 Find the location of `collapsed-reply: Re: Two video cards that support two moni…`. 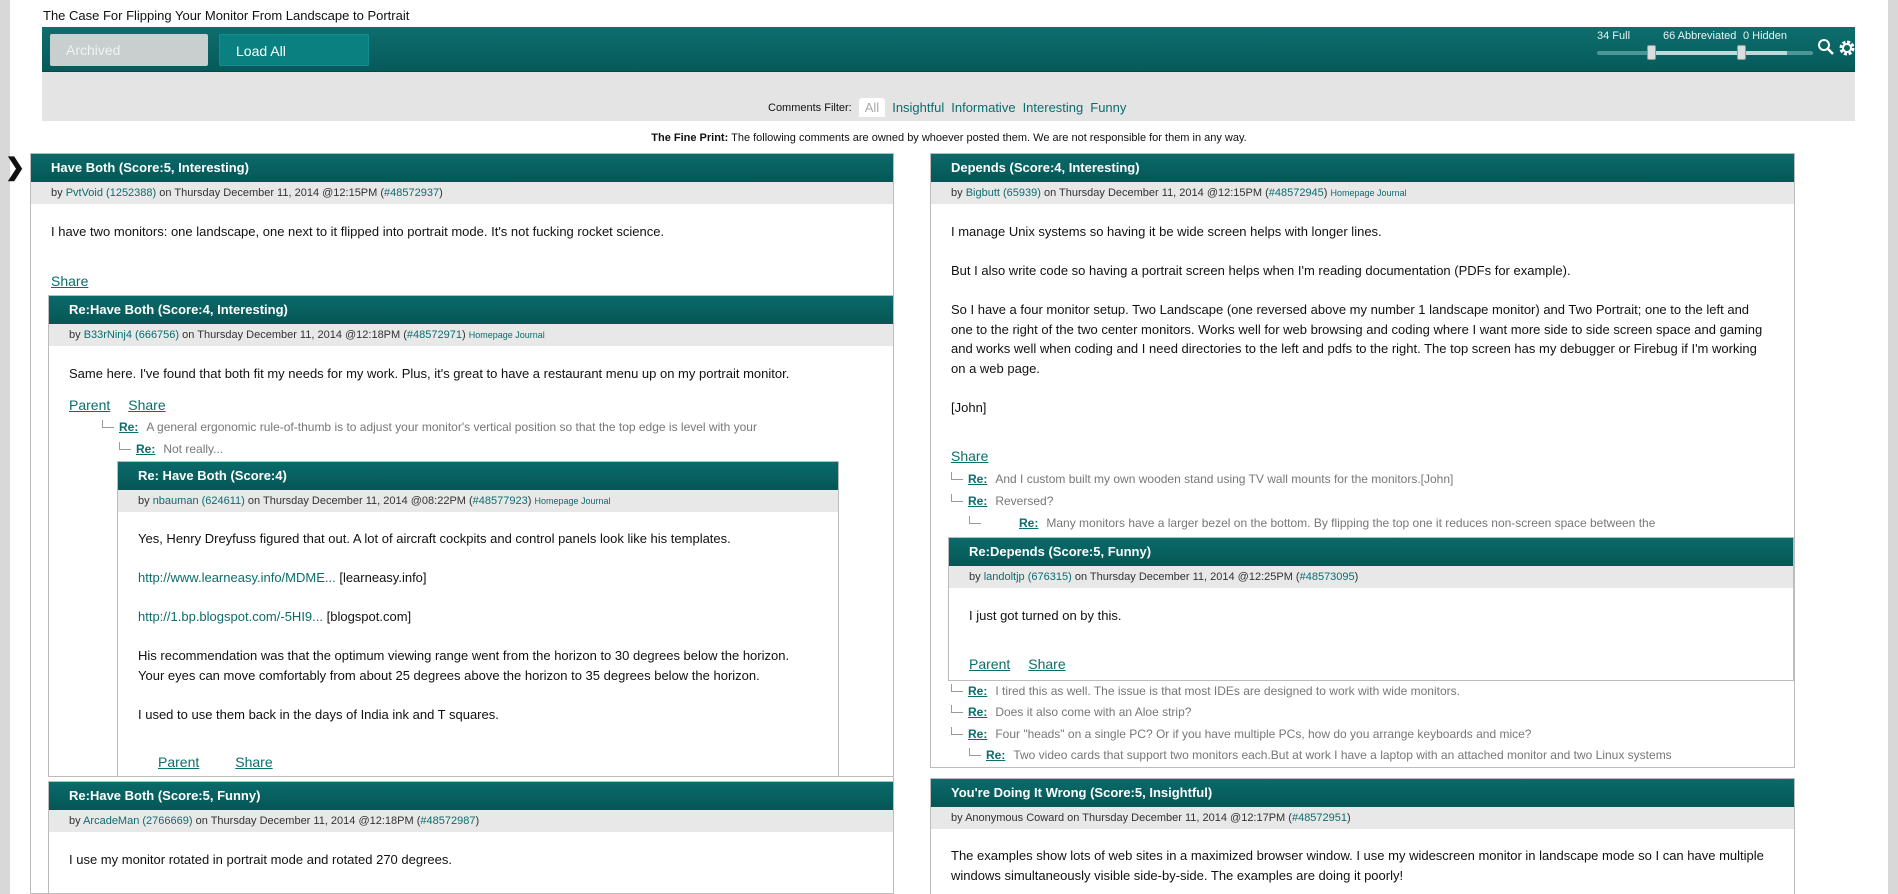

collapsed-reply: Re: Two video cards that support two moni… is located at coordinates (1329, 755).